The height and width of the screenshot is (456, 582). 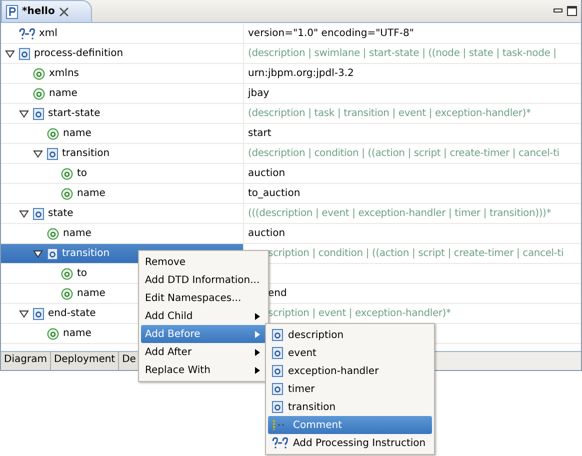 I want to click on tree-node: xml, so click(x=122, y=33).